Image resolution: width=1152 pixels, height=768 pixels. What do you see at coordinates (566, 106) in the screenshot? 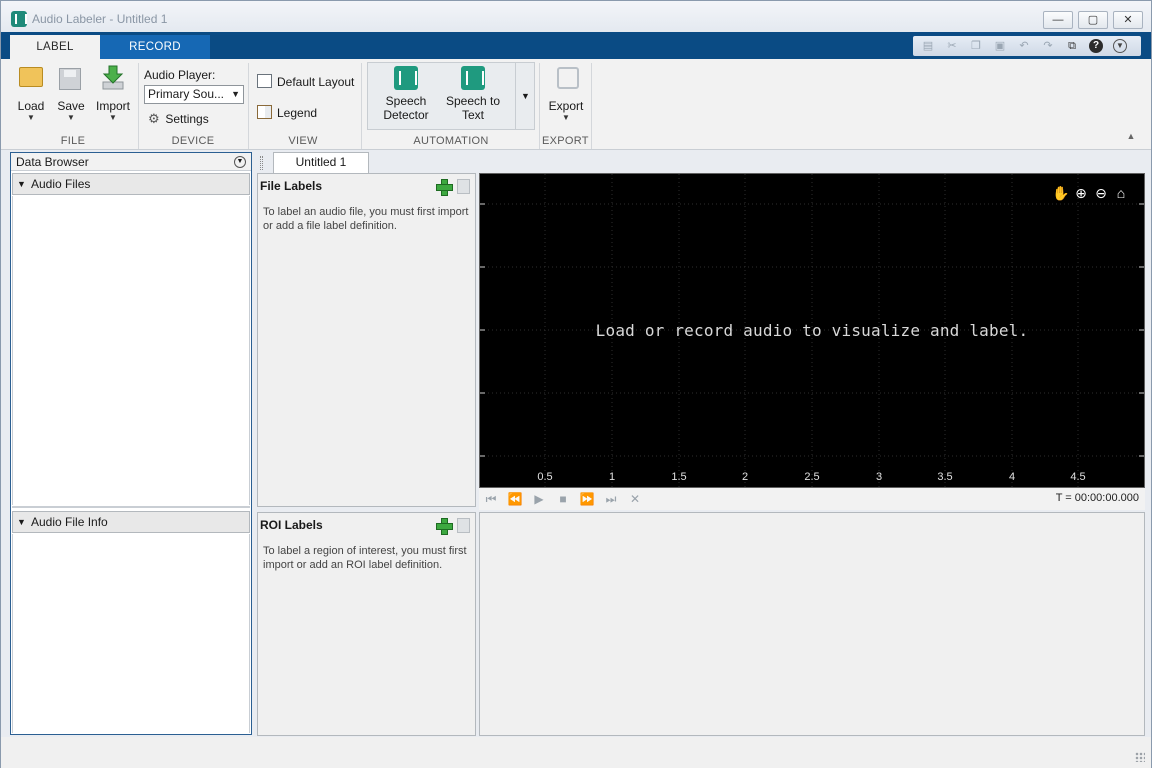
I see `export-label: Export` at bounding box center [566, 106].